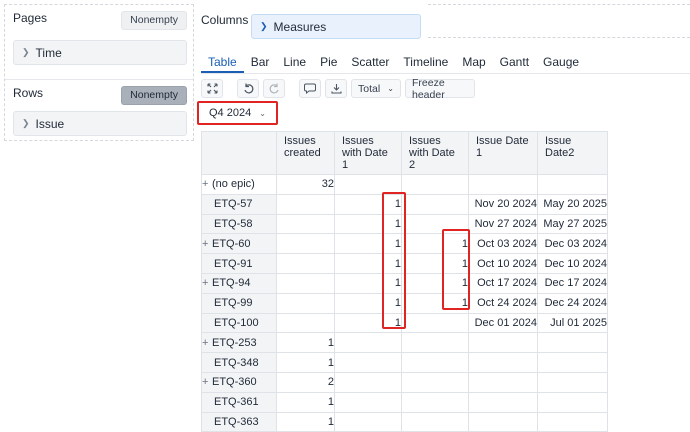 This screenshot has height=432, width=690. Describe the element at coordinates (231, 283) in the screenshot. I see `row-label: ETQ-94` at that location.